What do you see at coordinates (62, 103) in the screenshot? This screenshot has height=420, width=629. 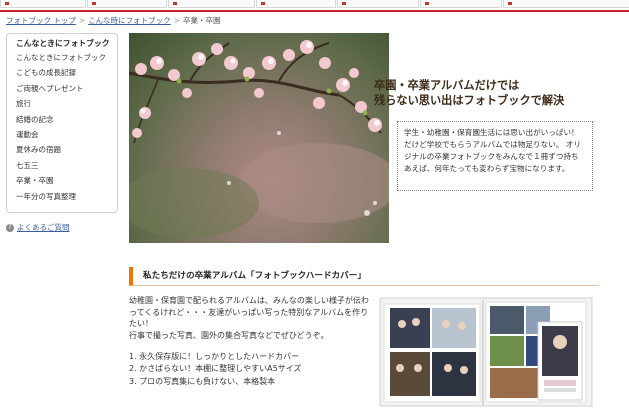 I see `sidebar-item-travel: 旅行` at bounding box center [62, 103].